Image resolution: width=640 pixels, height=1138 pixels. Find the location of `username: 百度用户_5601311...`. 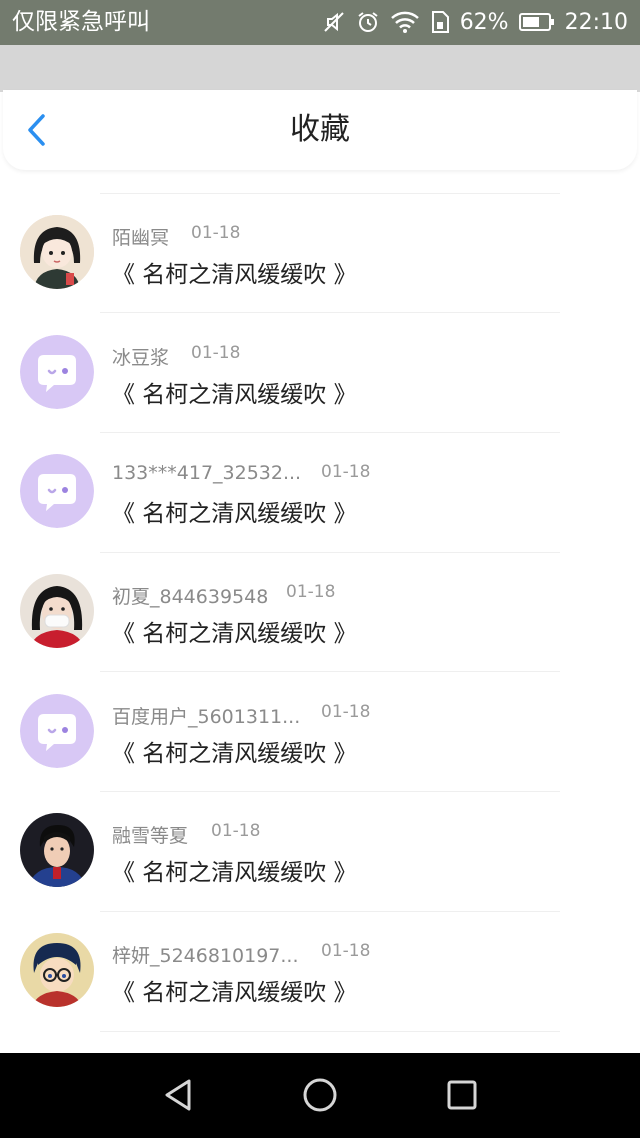

username: 百度用户_5601311... is located at coordinates (206, 716).